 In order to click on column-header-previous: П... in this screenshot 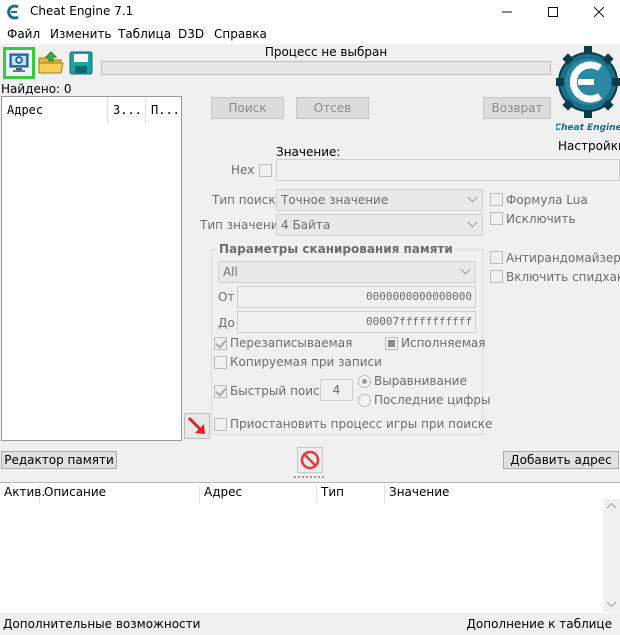, I will do `click(163, 110)`.